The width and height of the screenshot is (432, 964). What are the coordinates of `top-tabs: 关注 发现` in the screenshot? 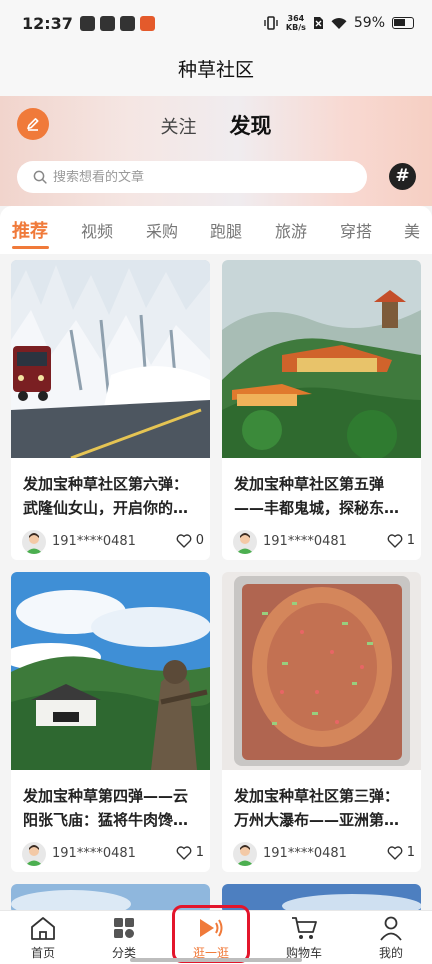 It's located at (216, 125).